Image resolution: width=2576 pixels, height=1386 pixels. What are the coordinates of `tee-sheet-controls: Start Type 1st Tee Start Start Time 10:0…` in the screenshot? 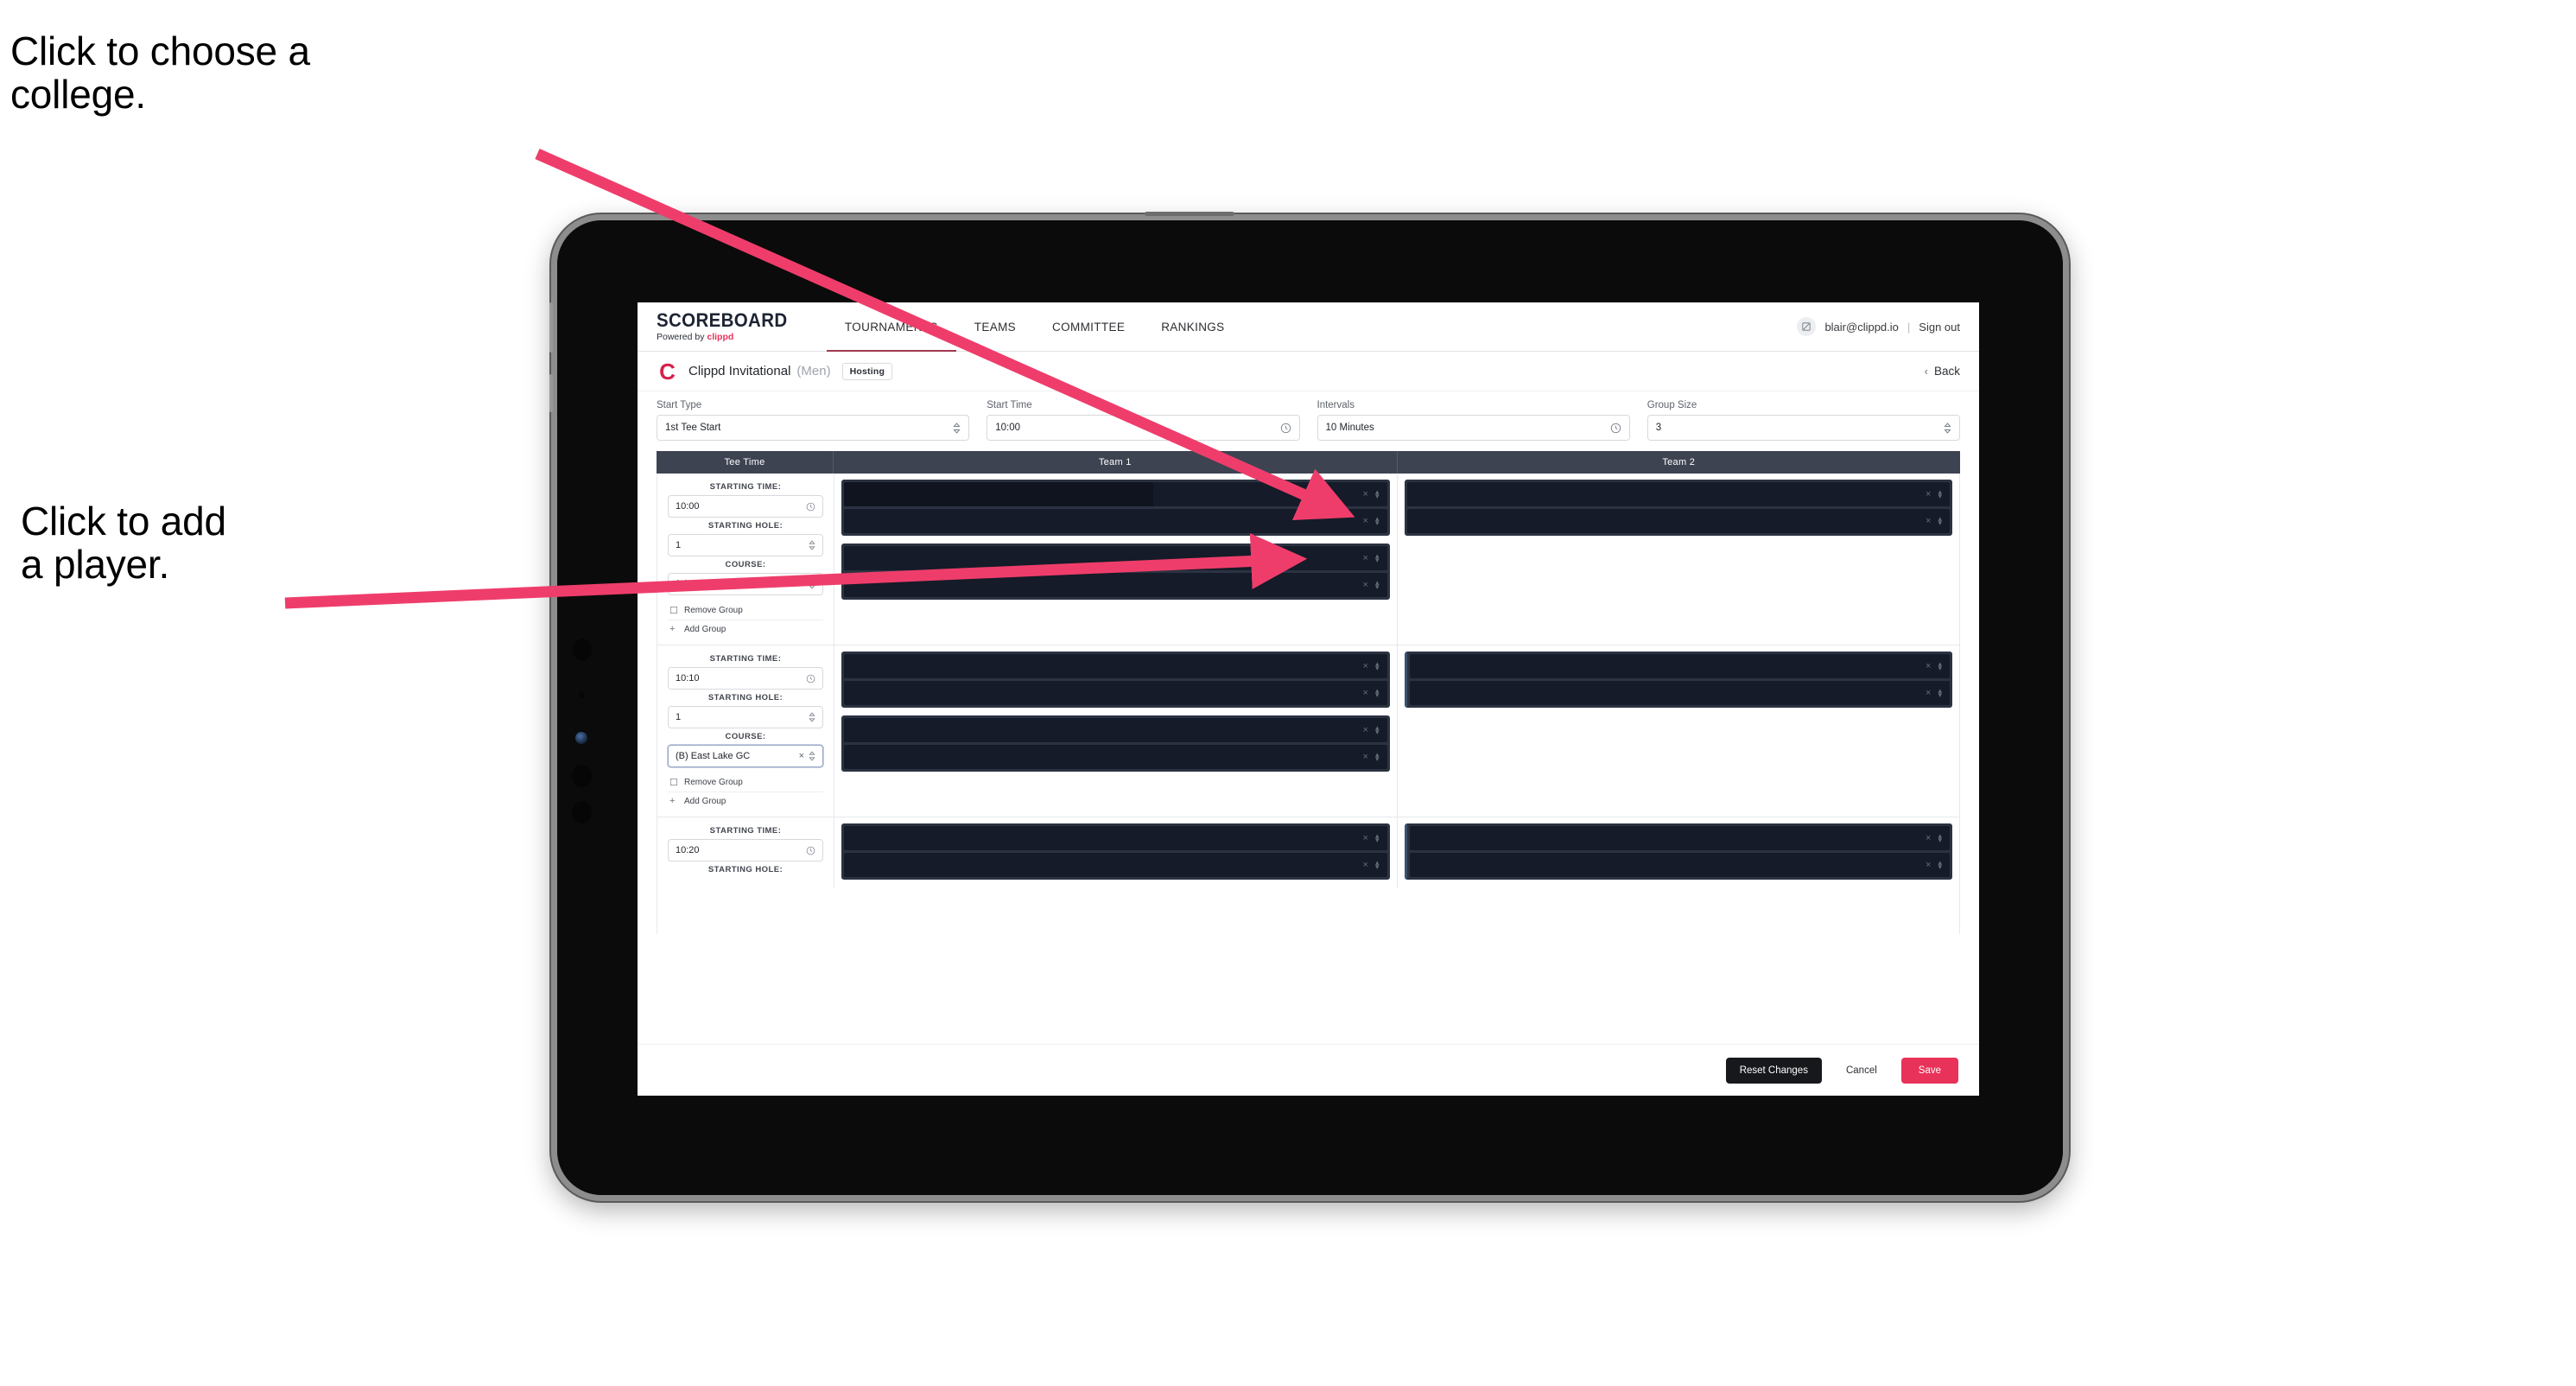 It's located at (1308, 421).